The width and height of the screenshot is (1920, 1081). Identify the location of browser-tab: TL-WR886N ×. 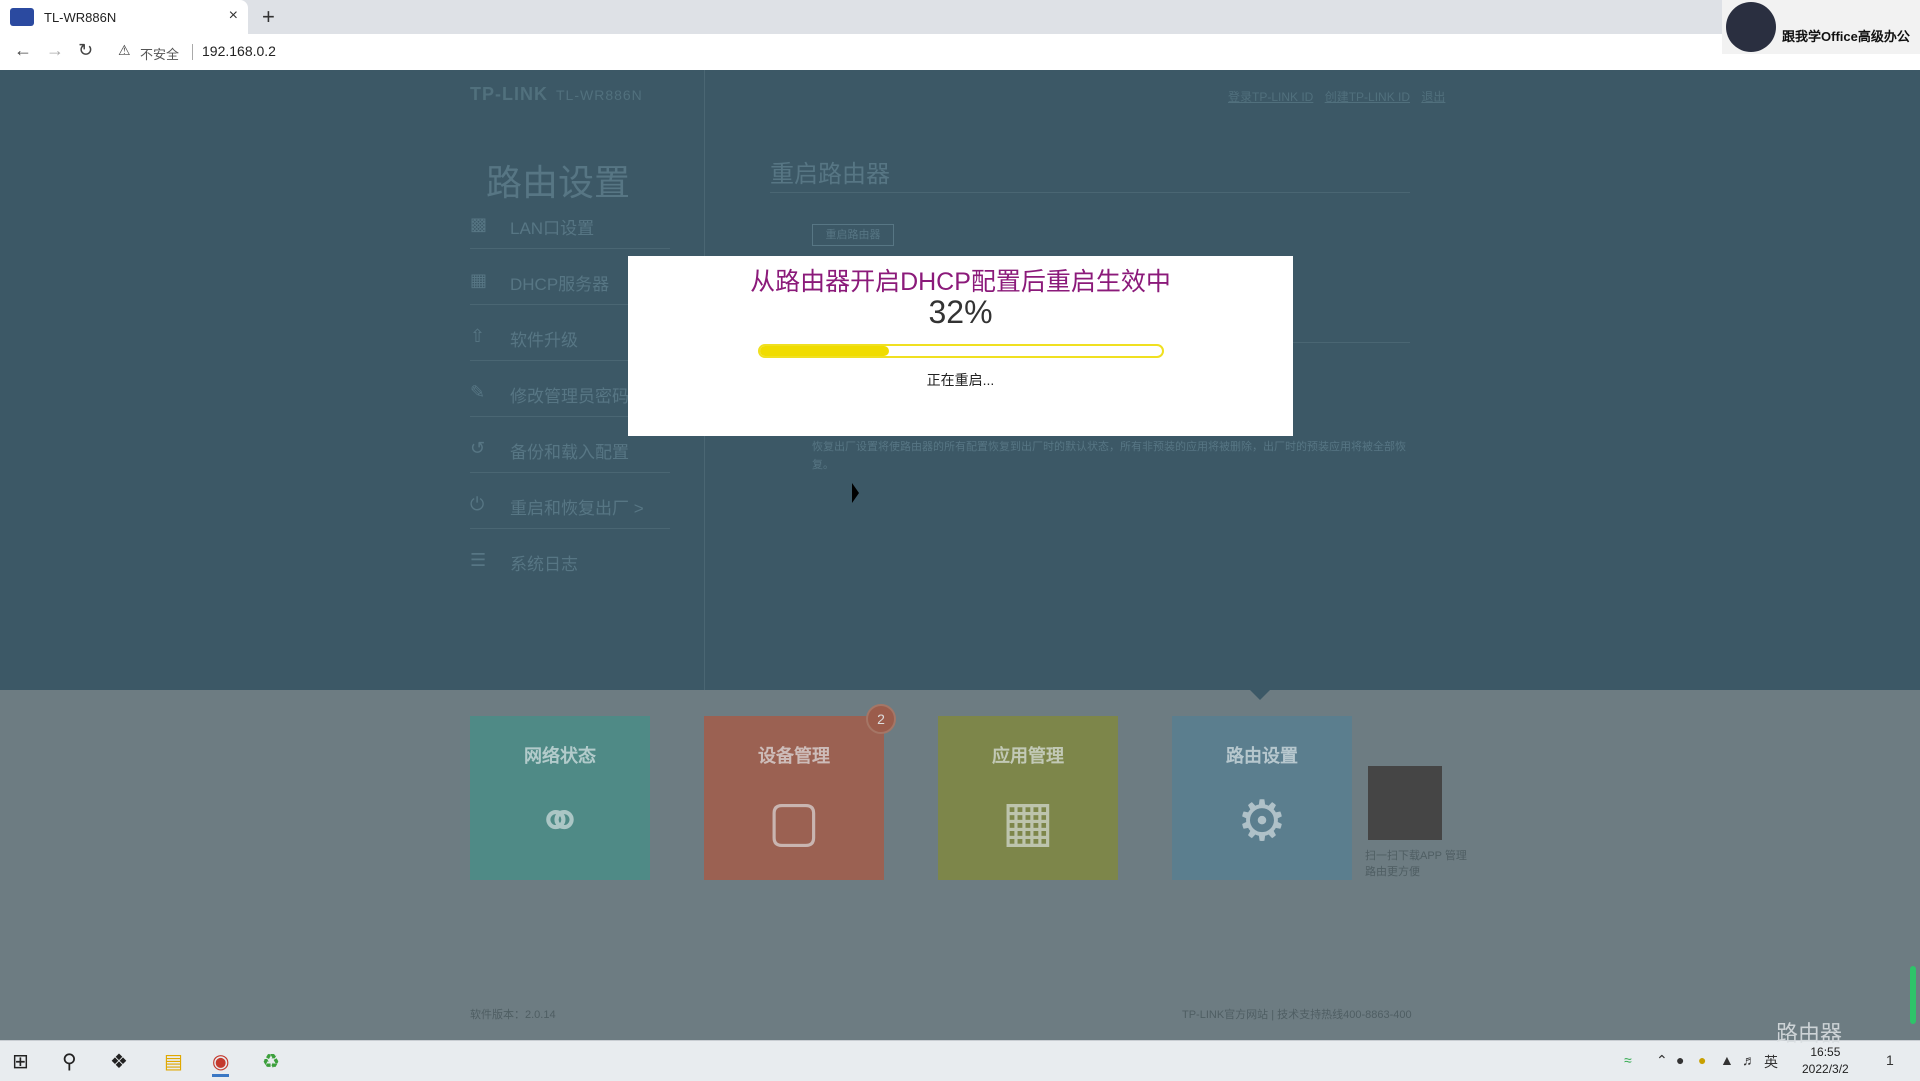
(124, 17).